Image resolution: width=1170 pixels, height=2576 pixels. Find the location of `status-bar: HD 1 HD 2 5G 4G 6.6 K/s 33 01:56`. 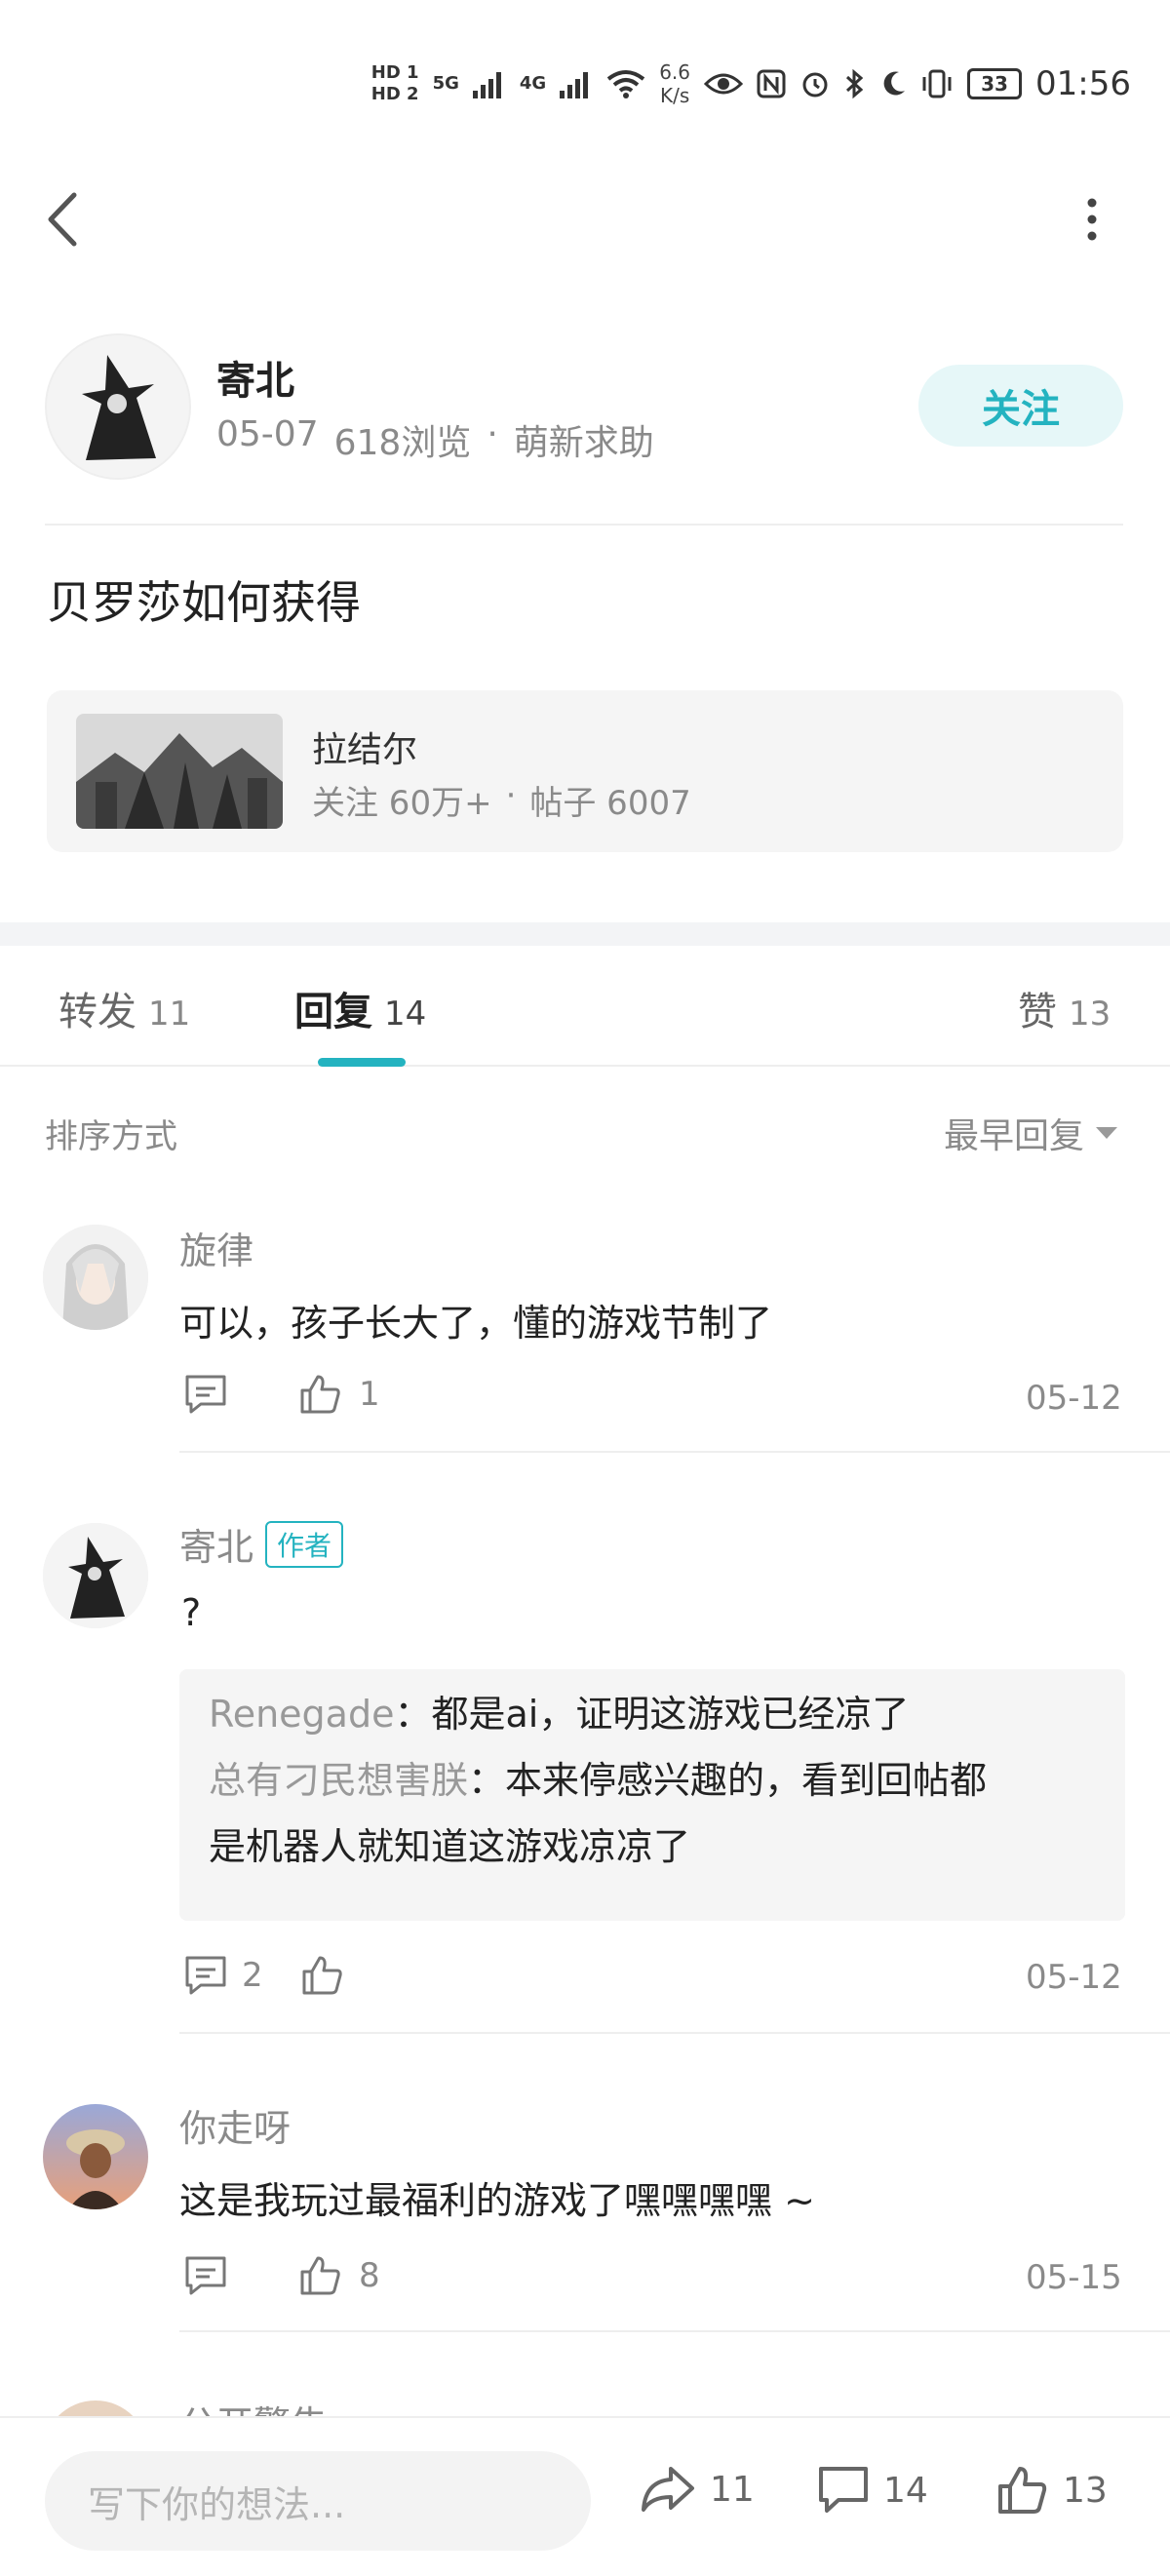

status-bar: HD 1 HD 2 5G 4G 6.6 K/s 33 01:56 is located at coordinates (585, 68).